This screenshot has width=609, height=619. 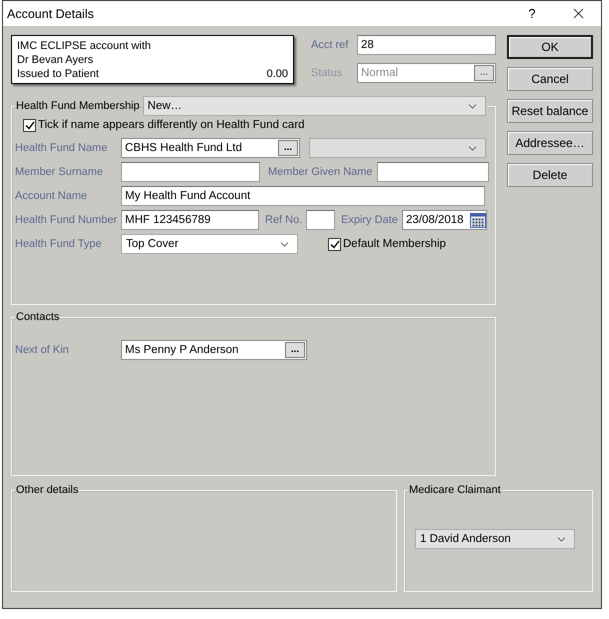 What do you see at coordinates (550, 47) in the screenshot?
I see `dialog-button: OK` at bounding box center [550, 47].